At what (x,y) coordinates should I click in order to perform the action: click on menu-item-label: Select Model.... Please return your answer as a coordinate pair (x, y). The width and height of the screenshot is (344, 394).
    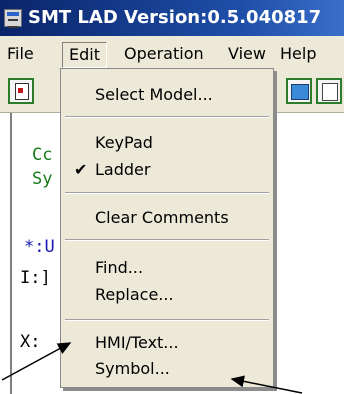
    Looking at the image, I should click on (154, 94).